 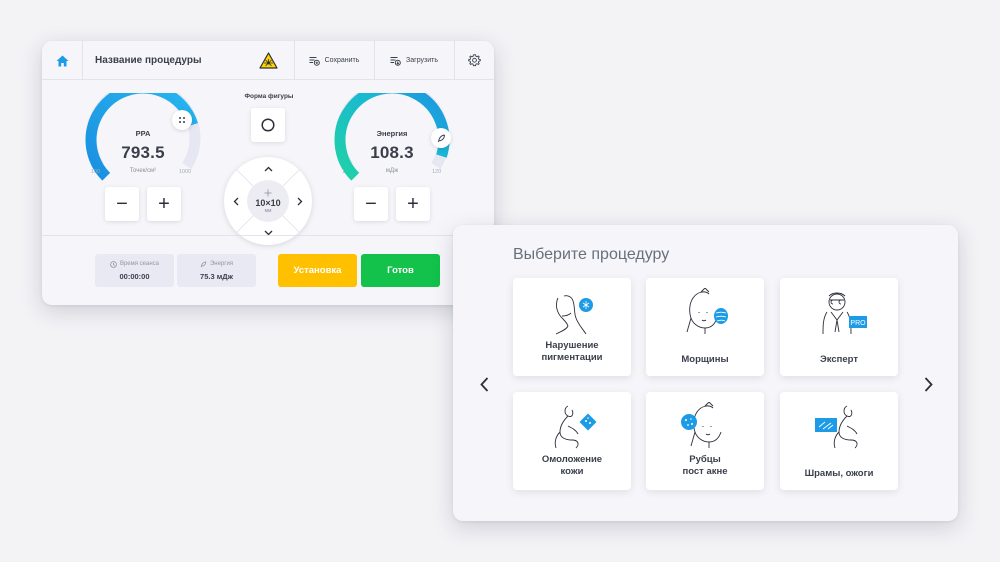 I want to click on procedure-card-scars-burns: Шрамы, ожоги, so click(x=839, y=441).